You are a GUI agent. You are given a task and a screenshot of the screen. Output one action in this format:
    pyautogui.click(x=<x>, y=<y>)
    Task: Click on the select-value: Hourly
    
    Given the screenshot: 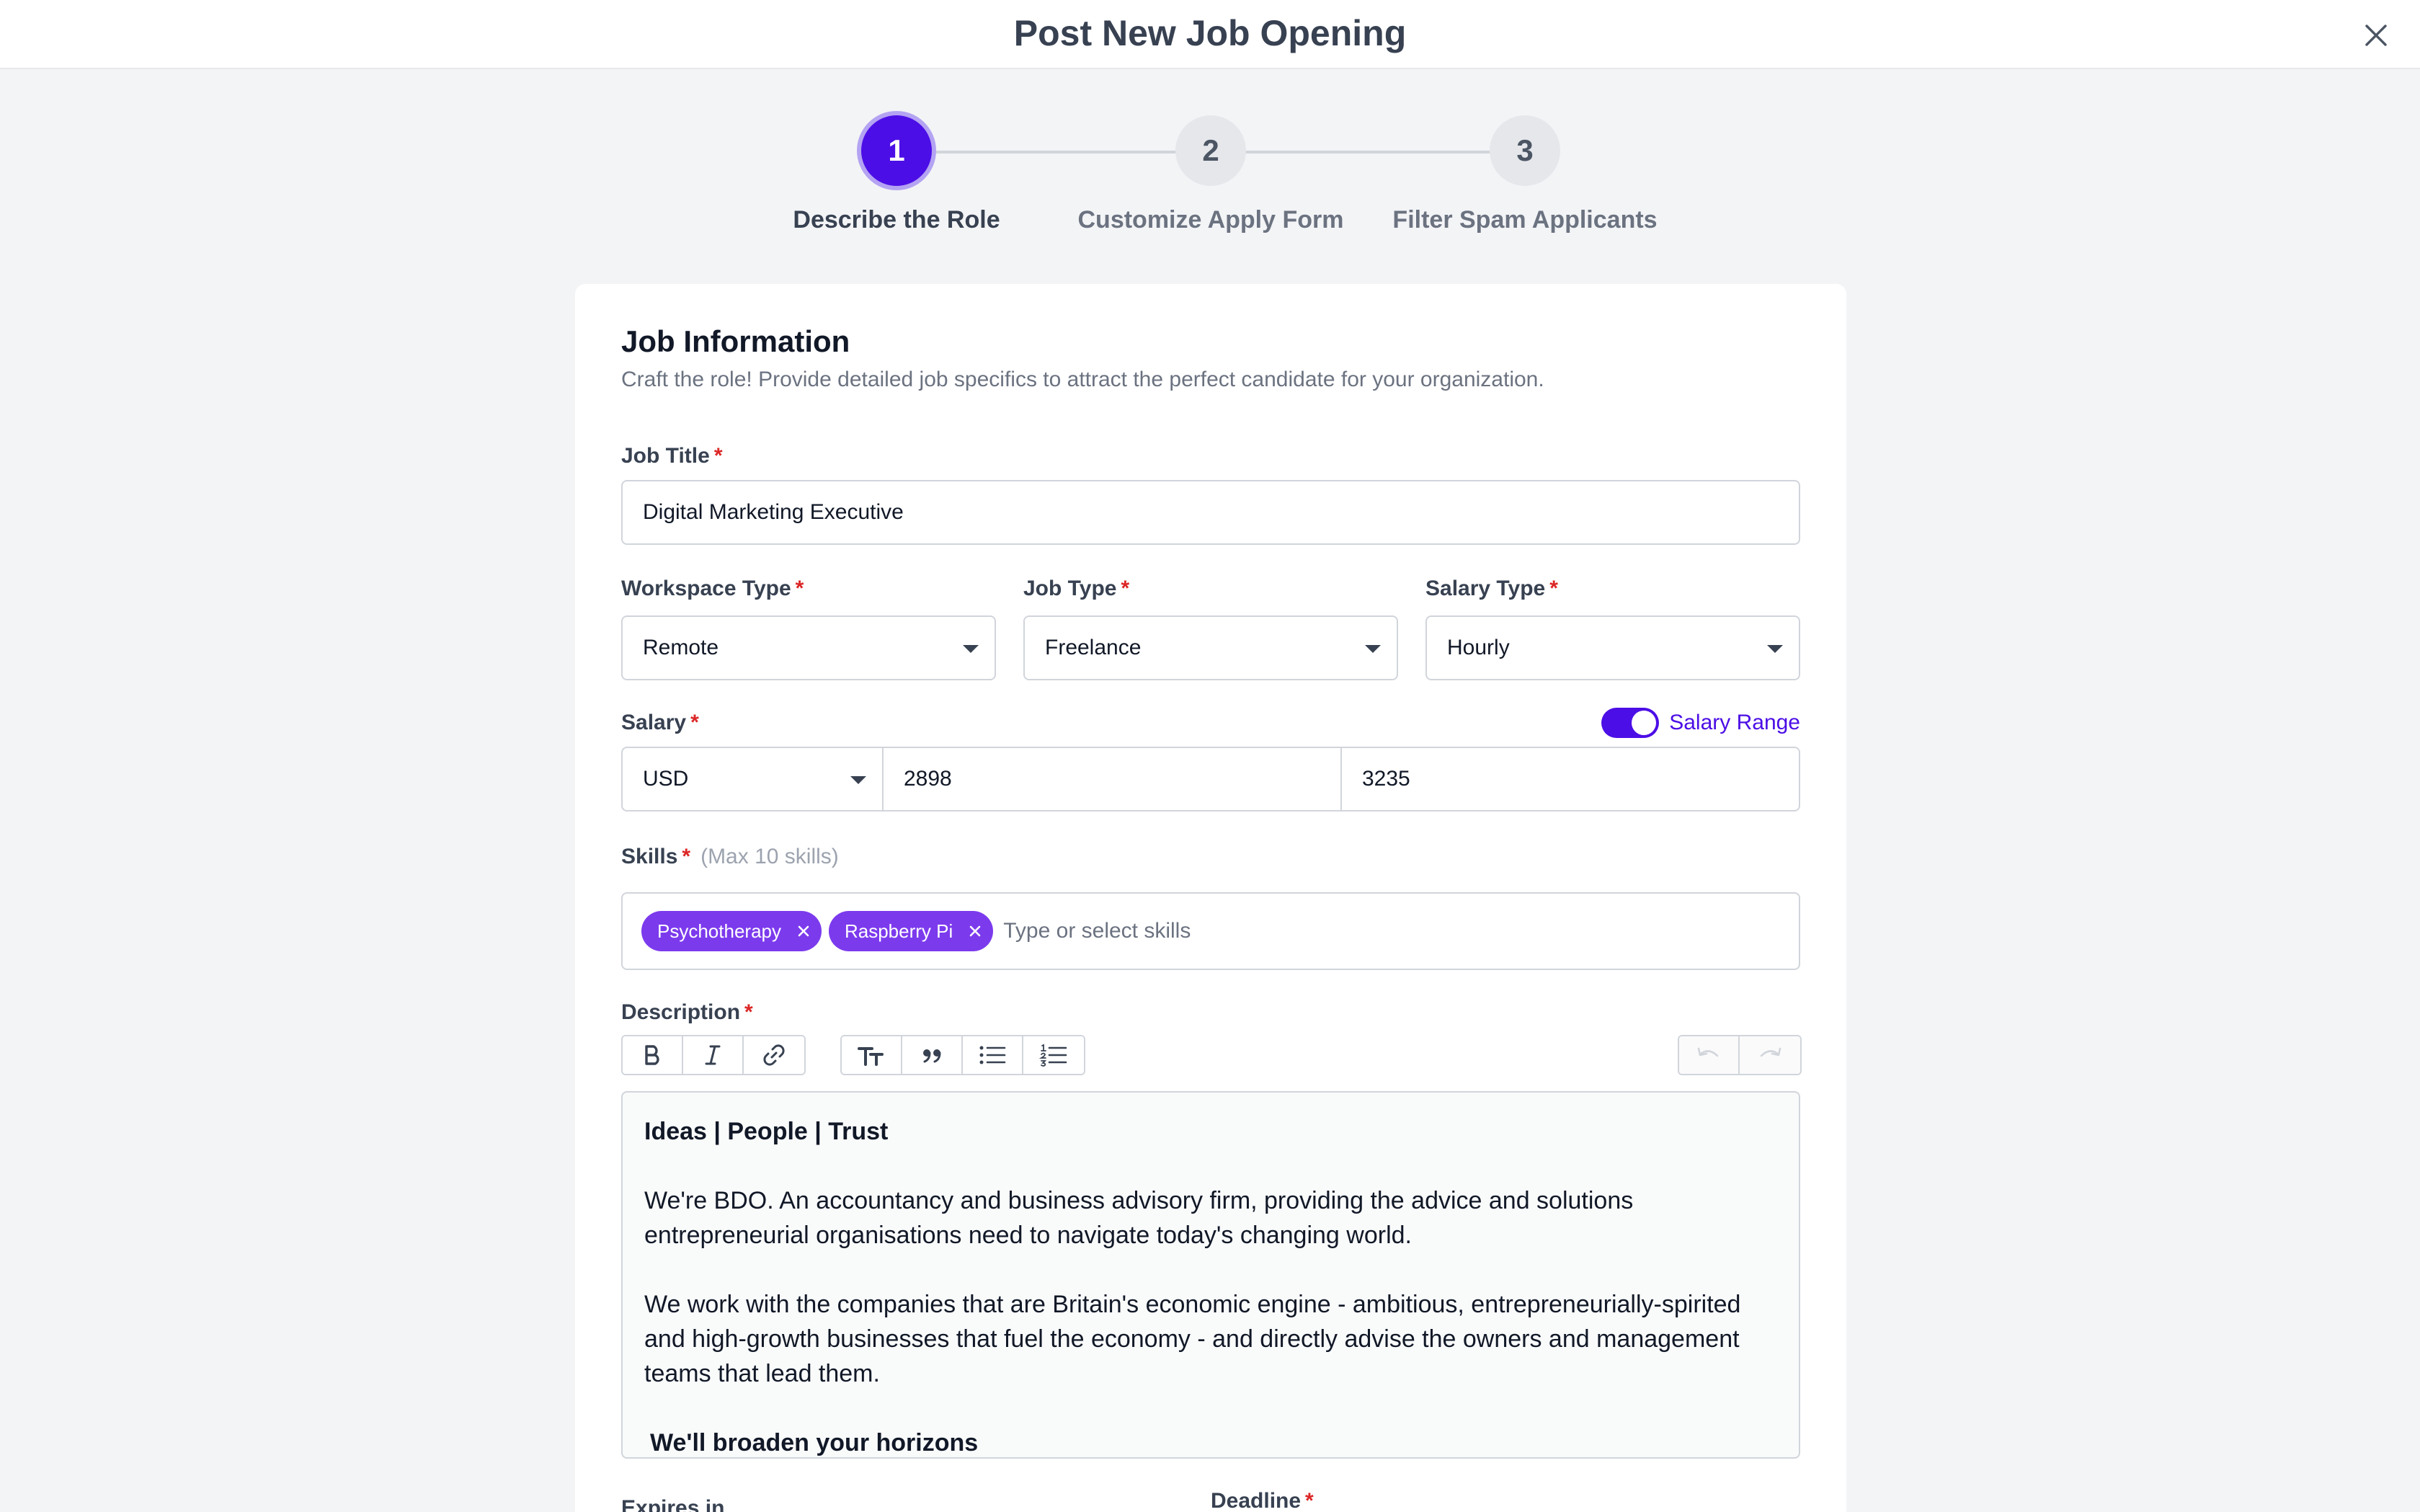 What is the action you would take?
    pyautogui.click(x=1478, y=648)
    